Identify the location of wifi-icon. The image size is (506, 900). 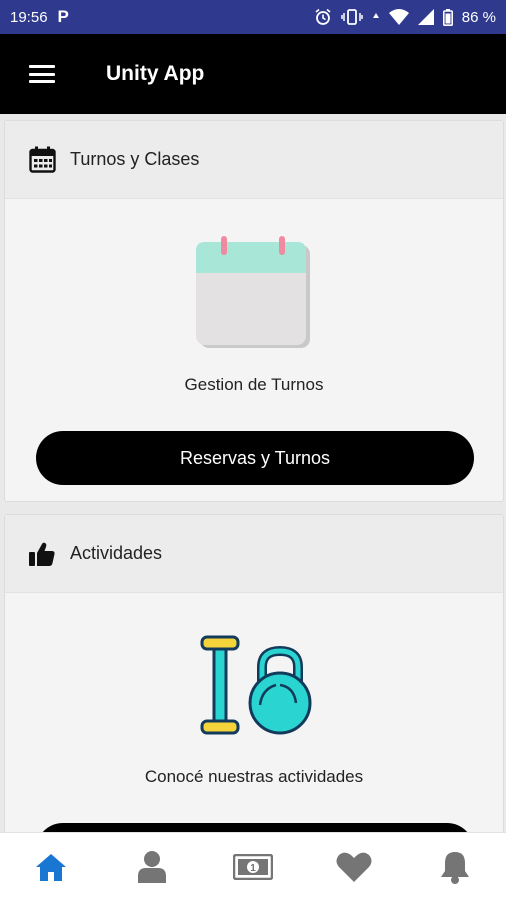
(398, 17).